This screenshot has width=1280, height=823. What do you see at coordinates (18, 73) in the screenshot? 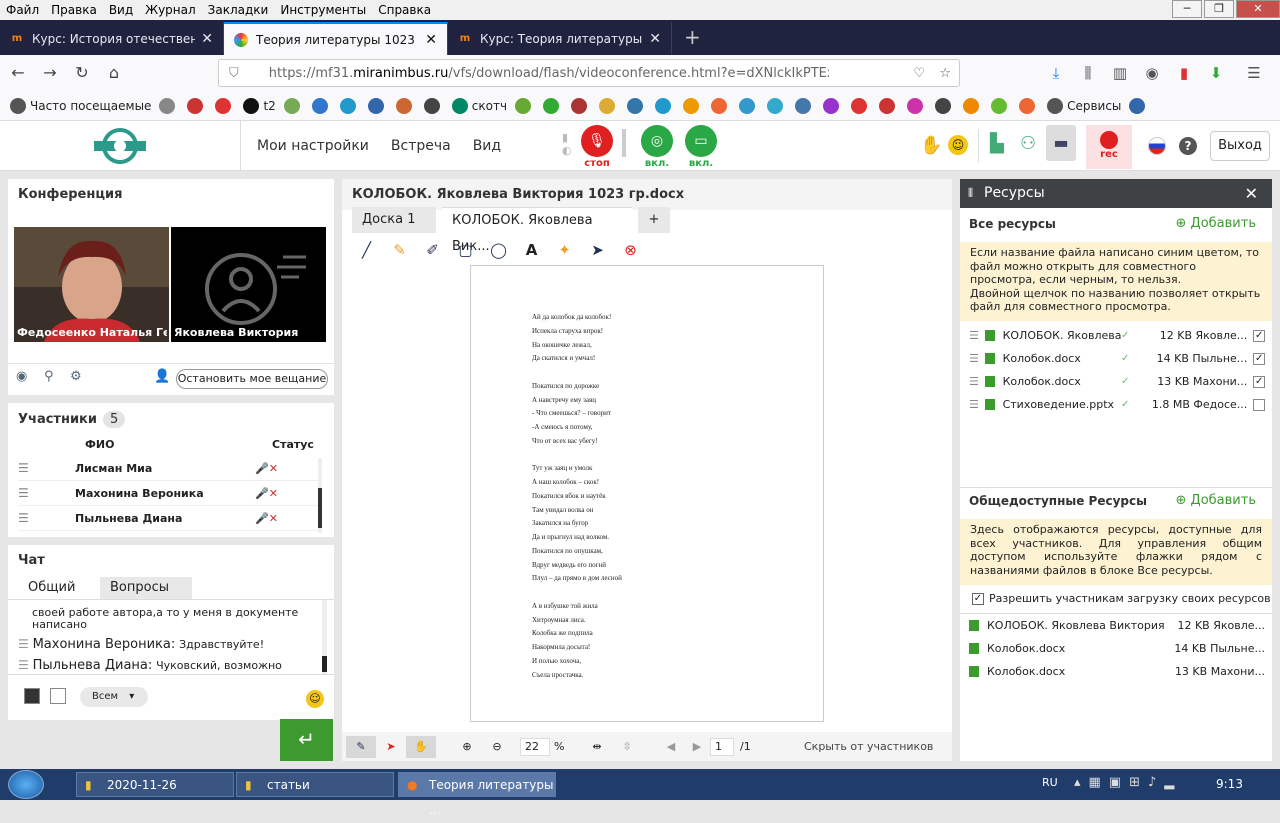
I see `back-icon: ←` at bounding box center [18, 73].